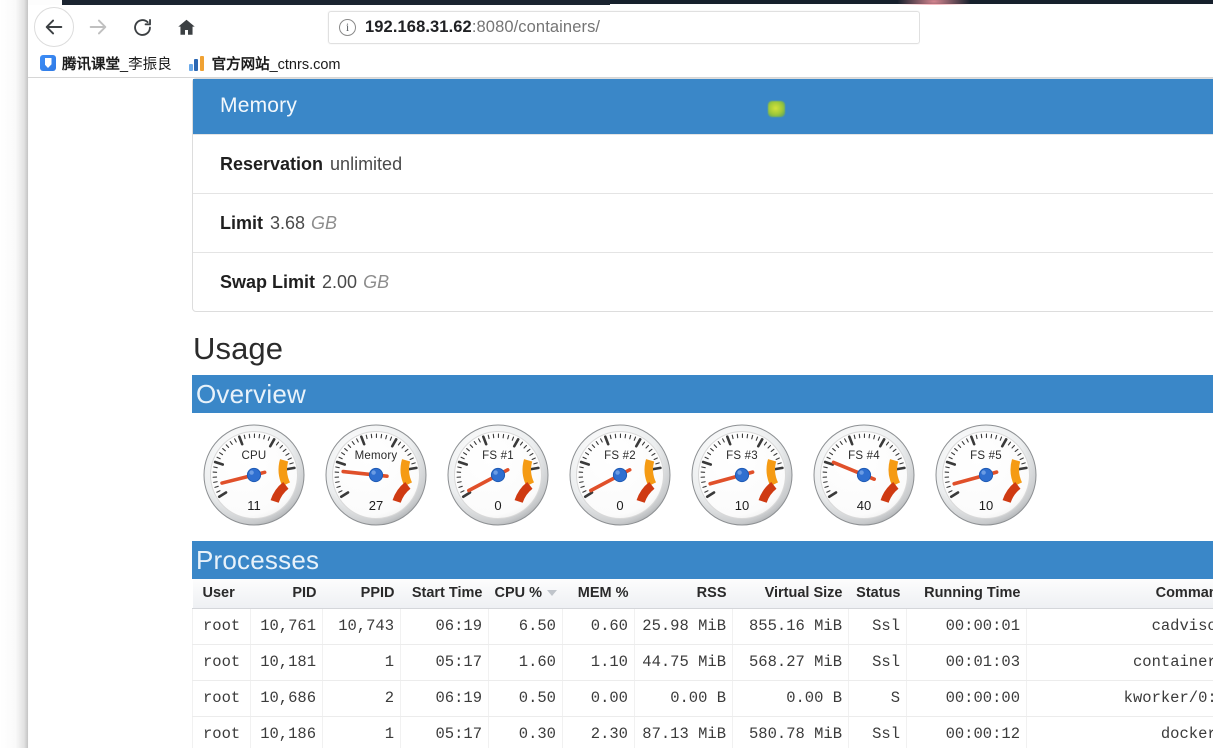 The width and height of the screenshot is (1213, 748). Describe the element at coordinates (877, 698) in the screenshot. I see `cell-status: S` at that location.